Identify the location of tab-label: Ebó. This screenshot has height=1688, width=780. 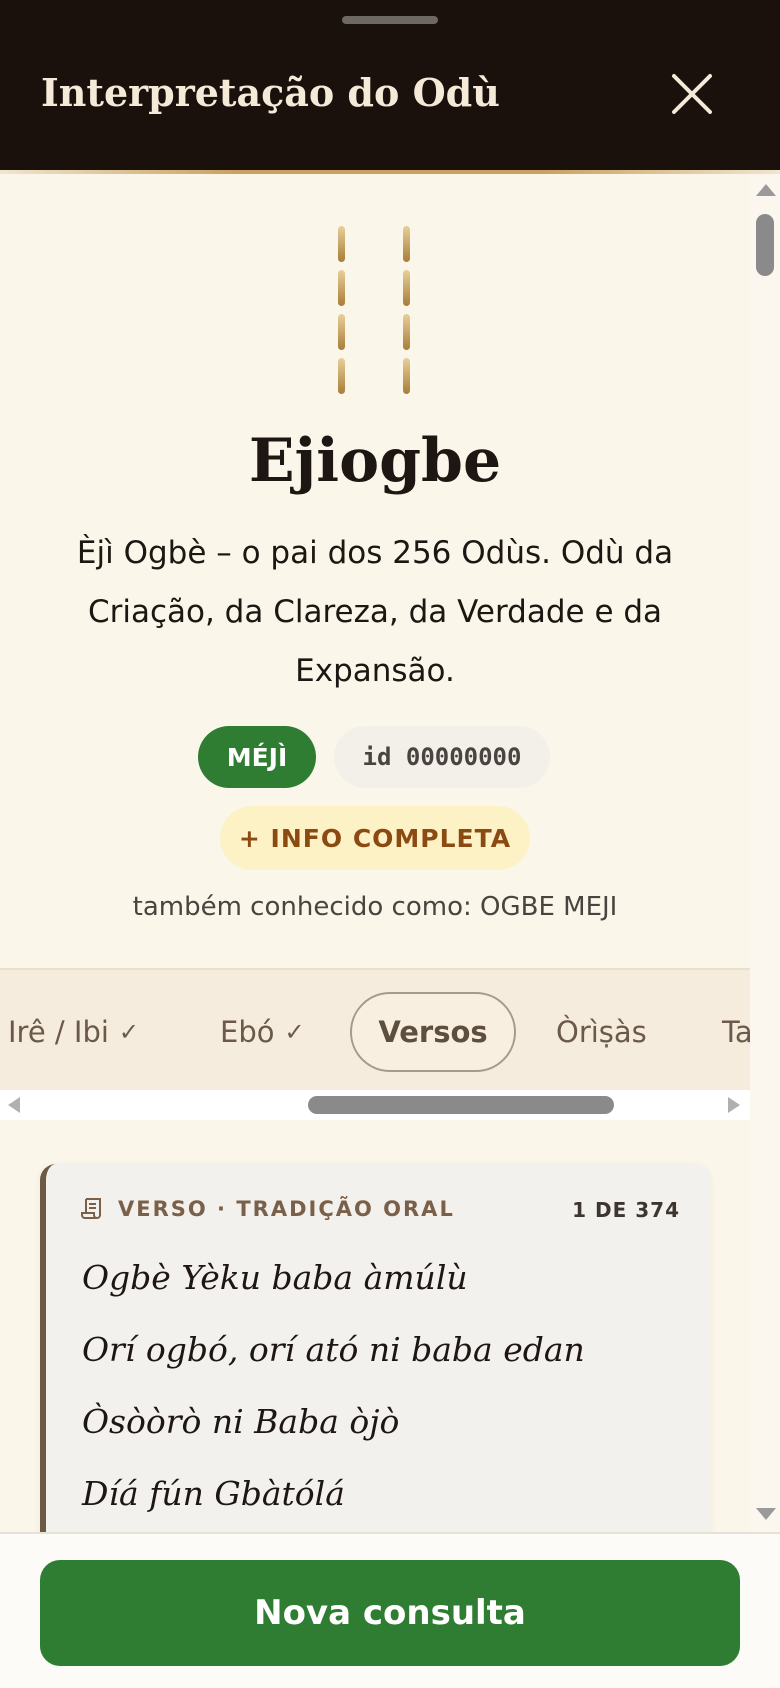
(247, 1032).